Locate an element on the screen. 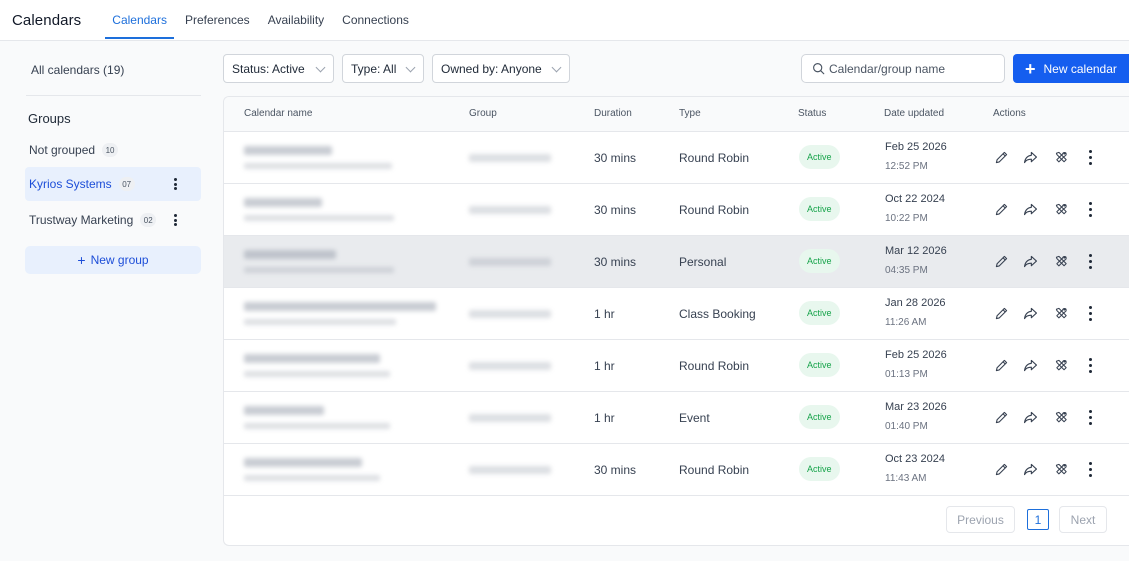  all-calendars-link: All calendars (19) is located at coordinates (77, 70).